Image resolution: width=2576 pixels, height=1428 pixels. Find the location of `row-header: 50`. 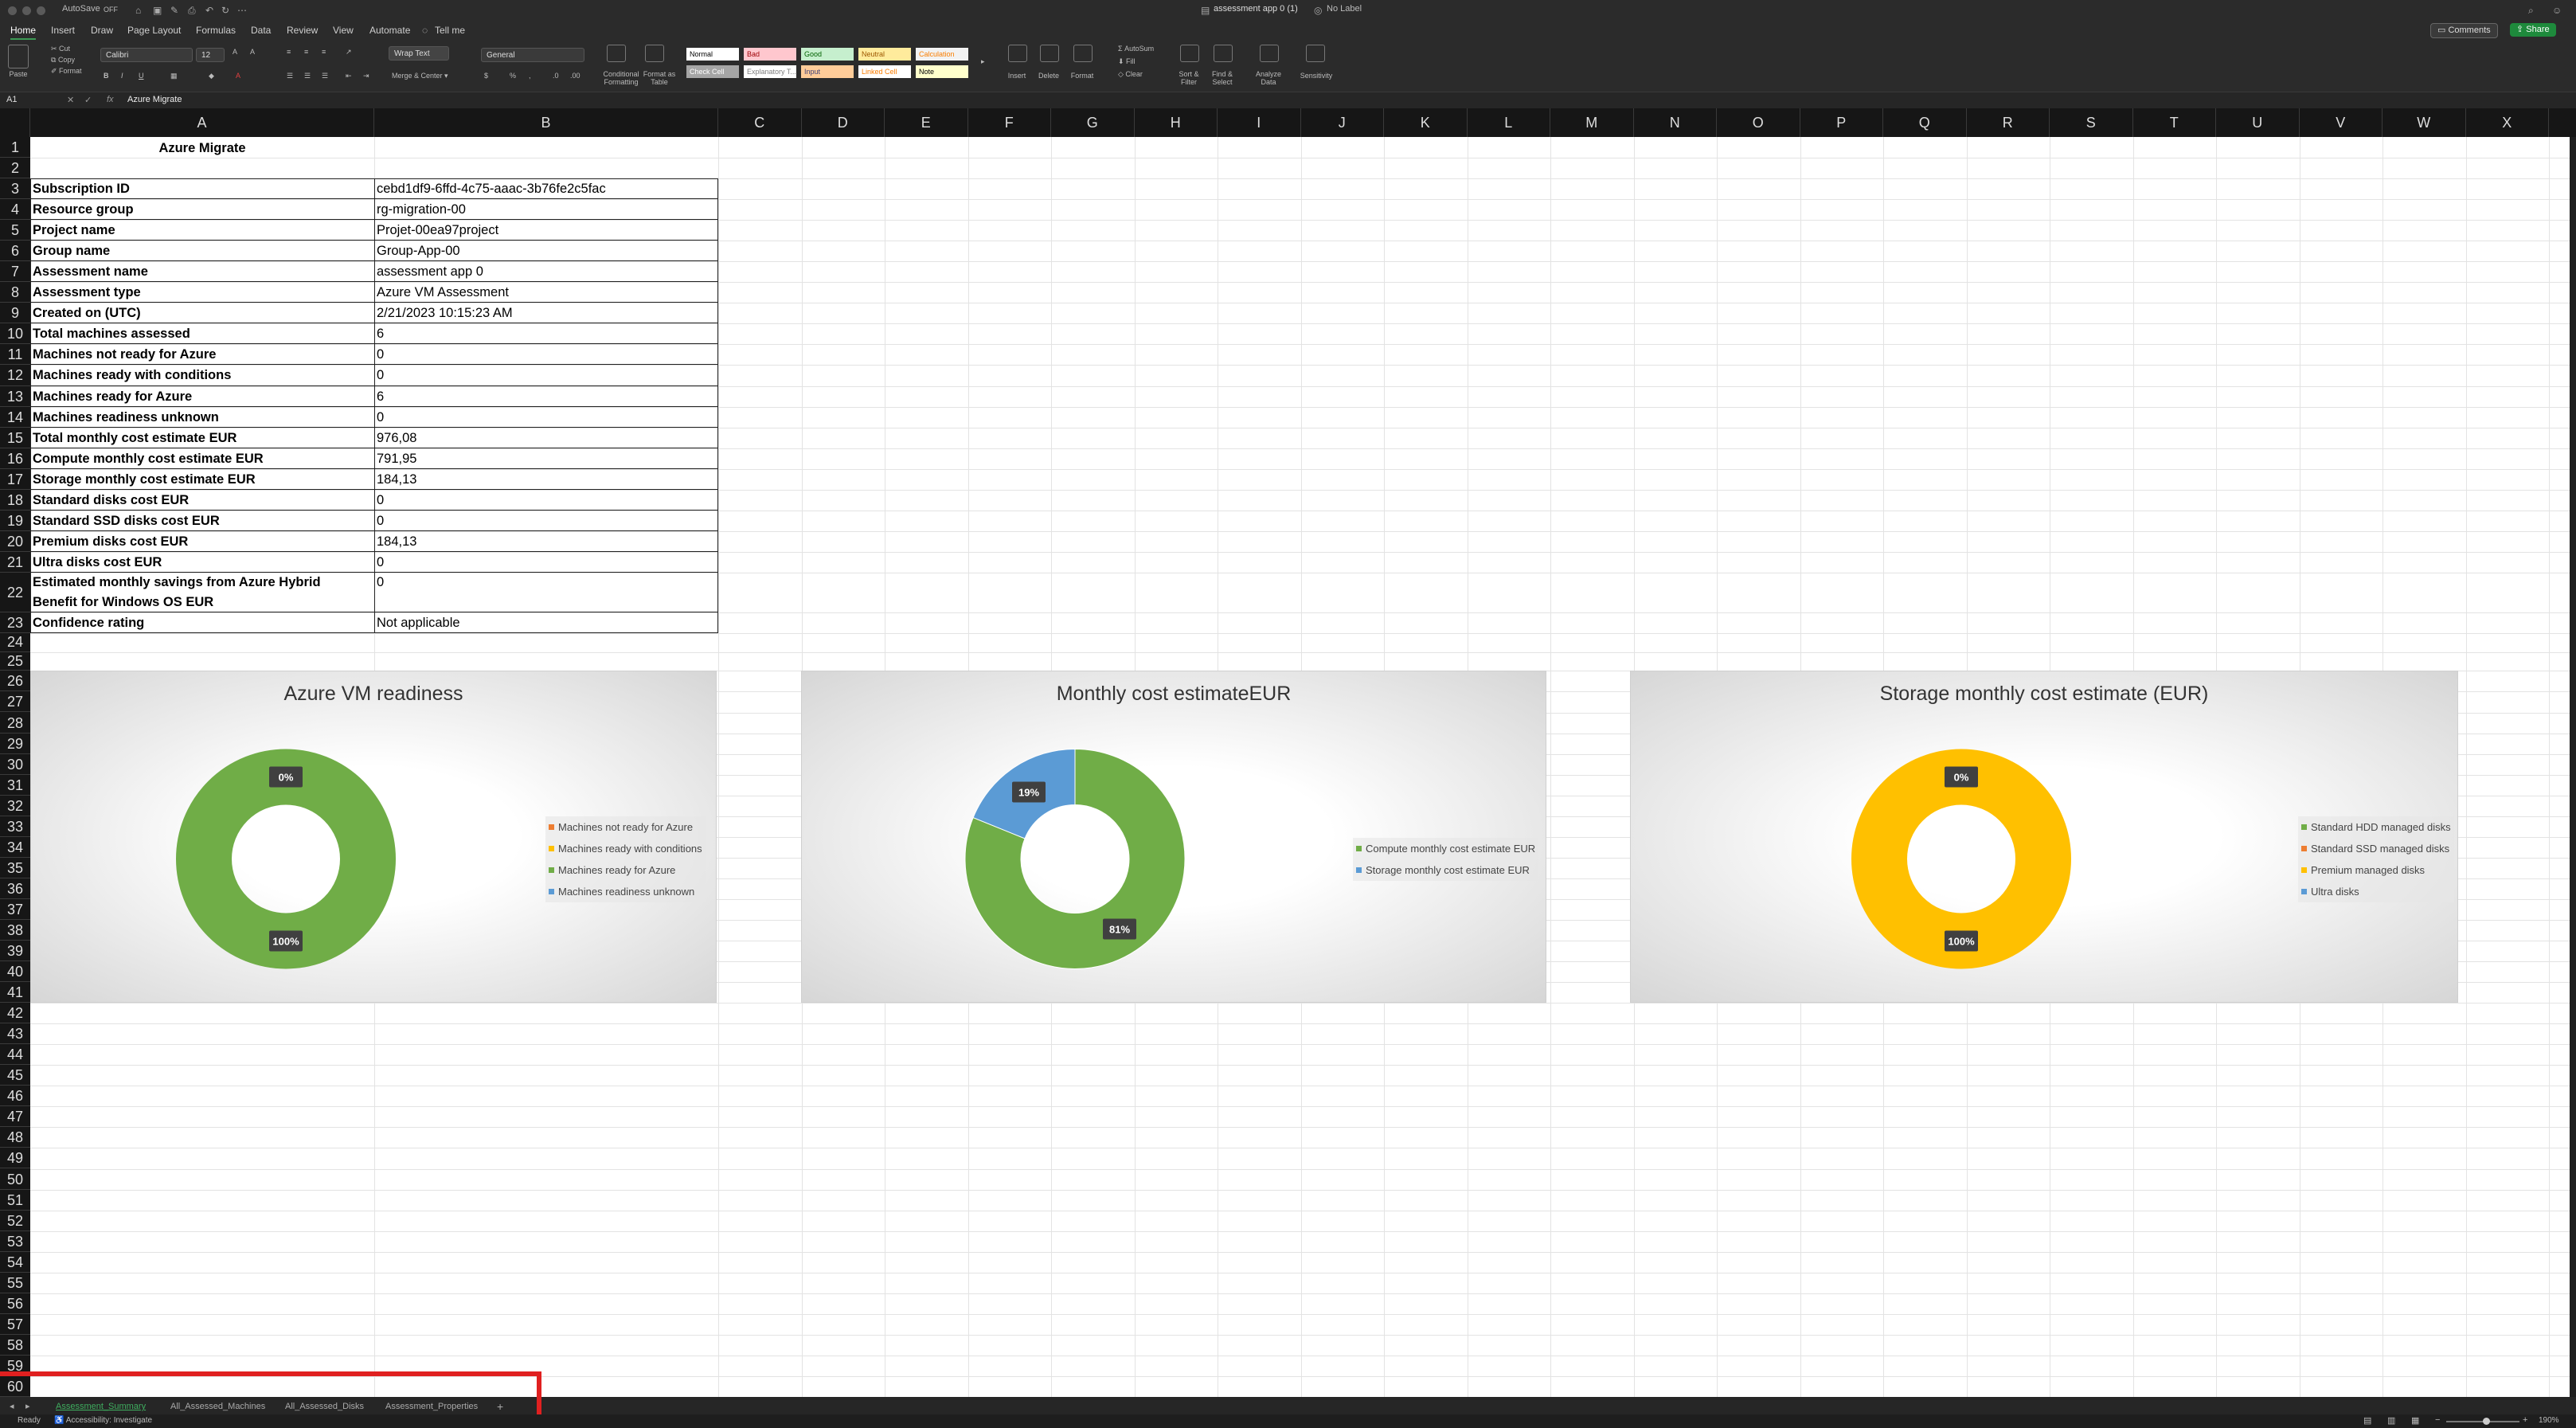

row-header: 50 is located at coordinates (15, 1179).